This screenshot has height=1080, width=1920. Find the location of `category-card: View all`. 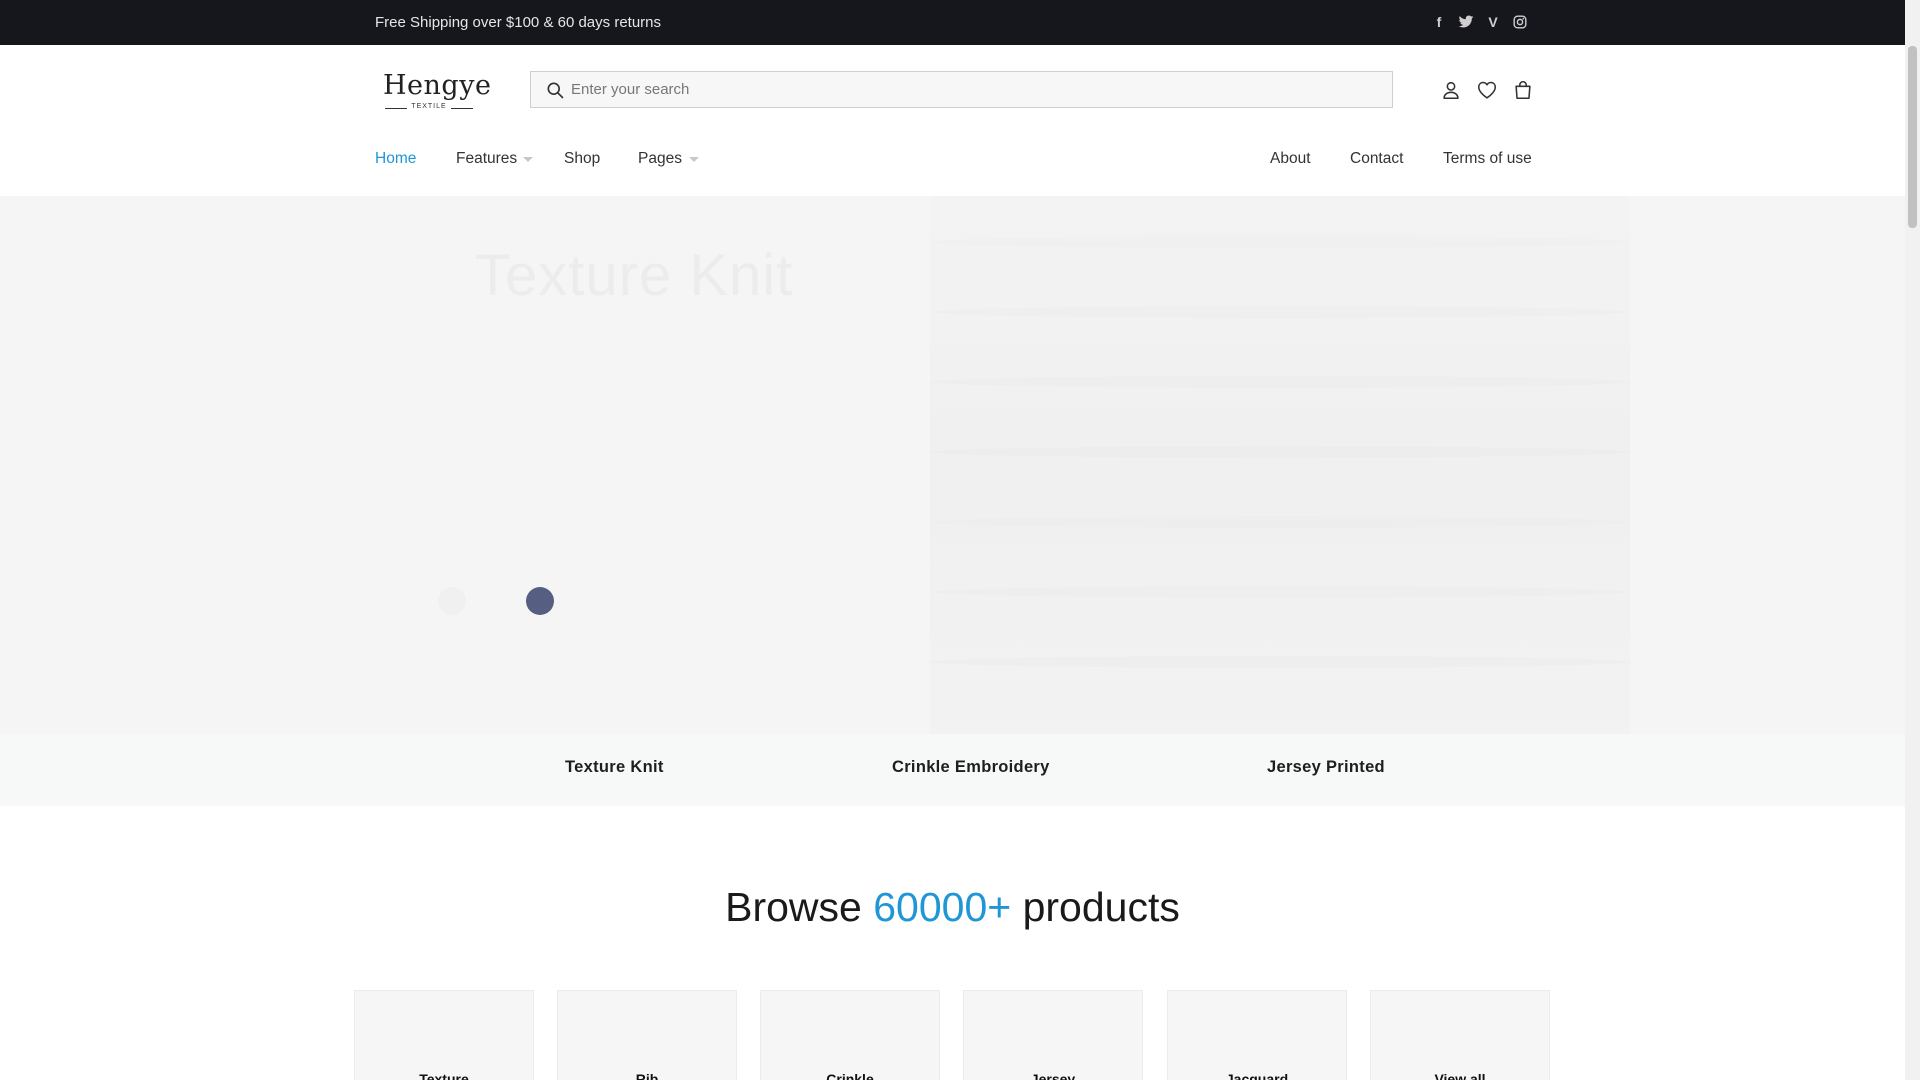

category-card: View all is located at coordinates (1460, 1035).